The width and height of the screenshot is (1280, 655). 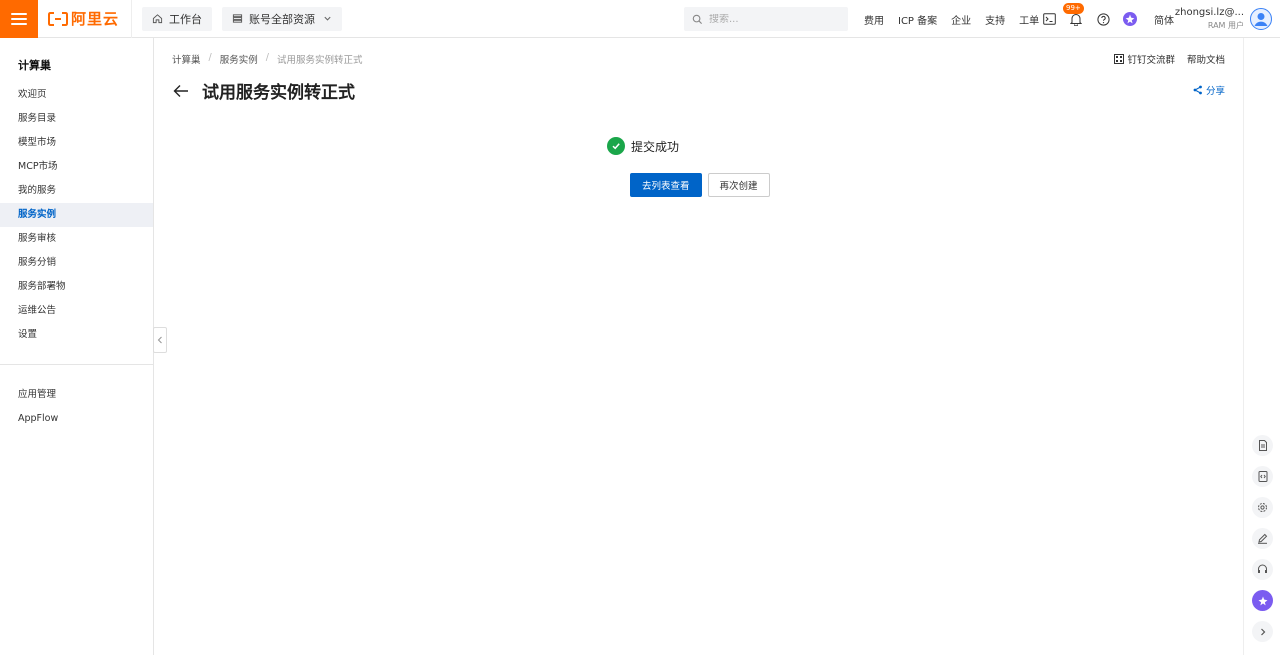 I want to click on top-link-enterprise: 企业, so click(x=961, y=19).